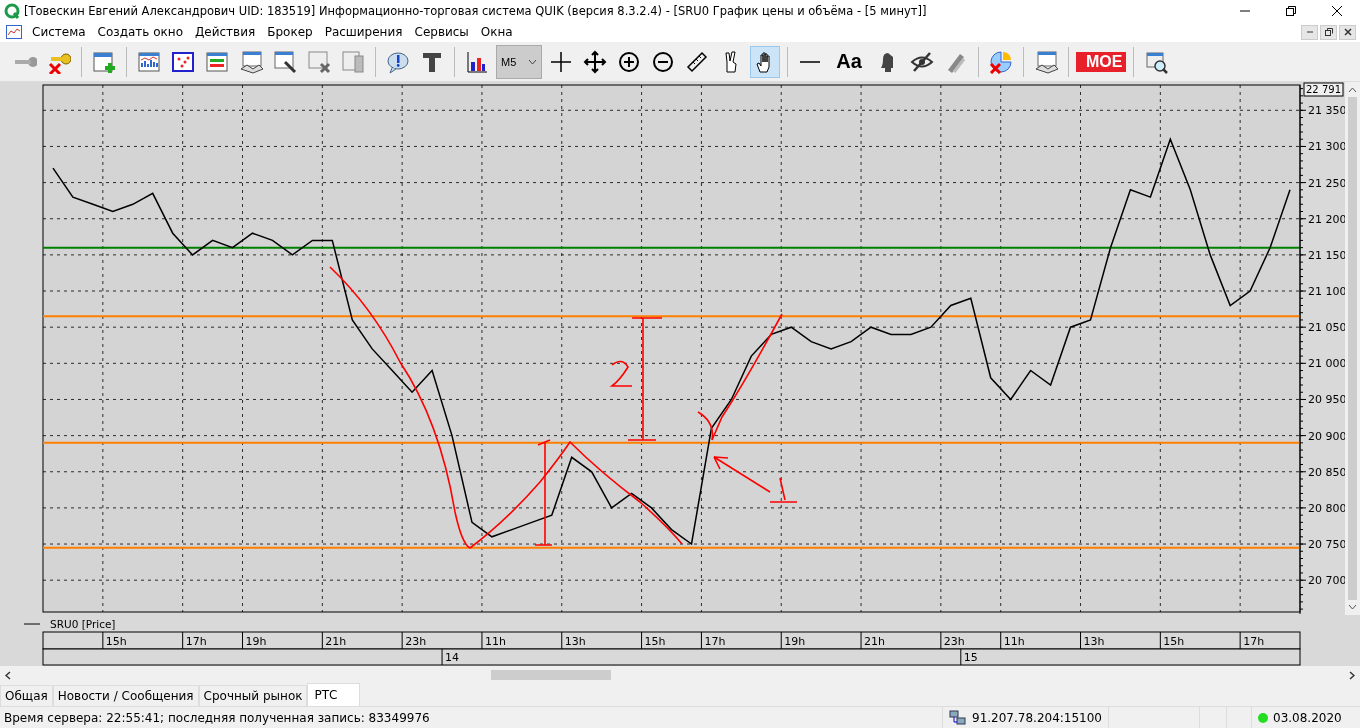 The width and height of the screenshot is (1360, 728). Describe the element at coordinates (970, 657) in the screenshot. I see `date-label: 15` at that location.